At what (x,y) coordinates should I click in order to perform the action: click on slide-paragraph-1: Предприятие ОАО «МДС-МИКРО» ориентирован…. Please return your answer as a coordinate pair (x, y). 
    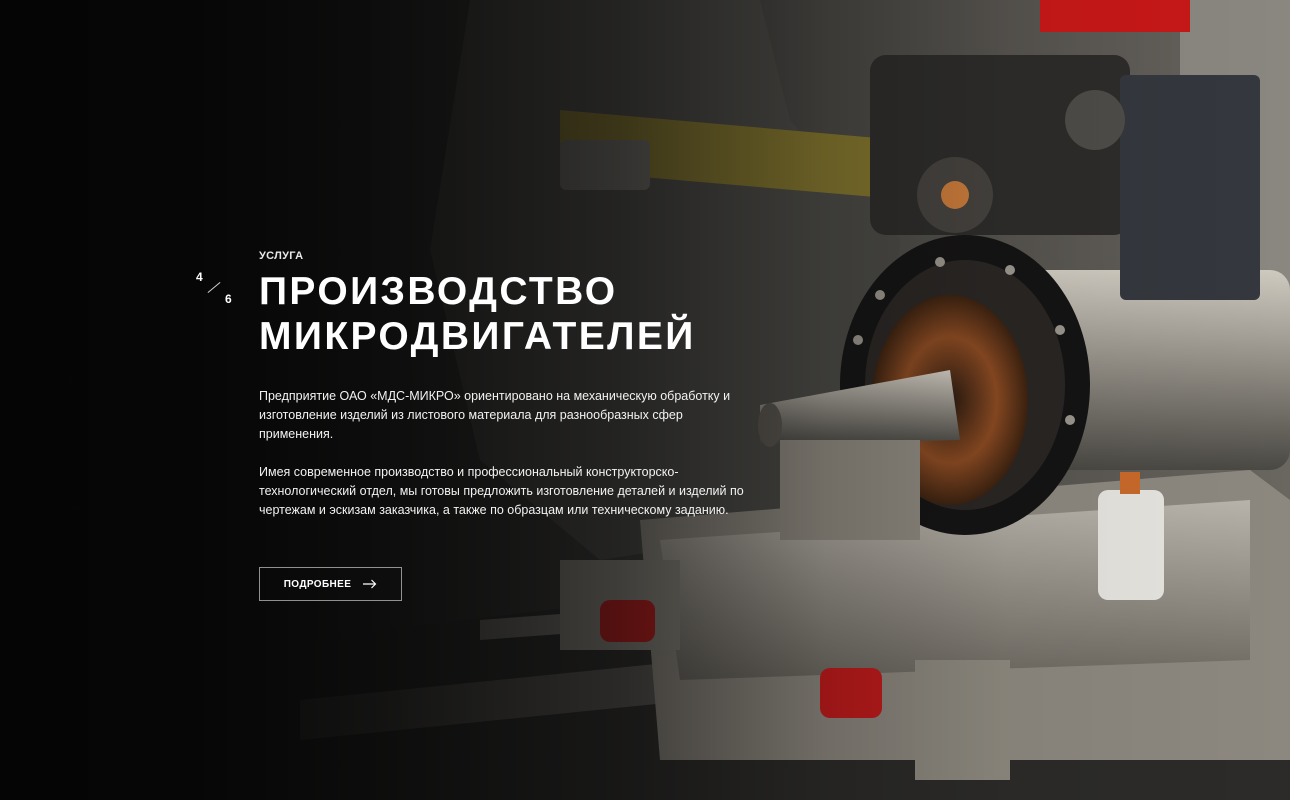
    Looking at the image, I should click on (495, 415).